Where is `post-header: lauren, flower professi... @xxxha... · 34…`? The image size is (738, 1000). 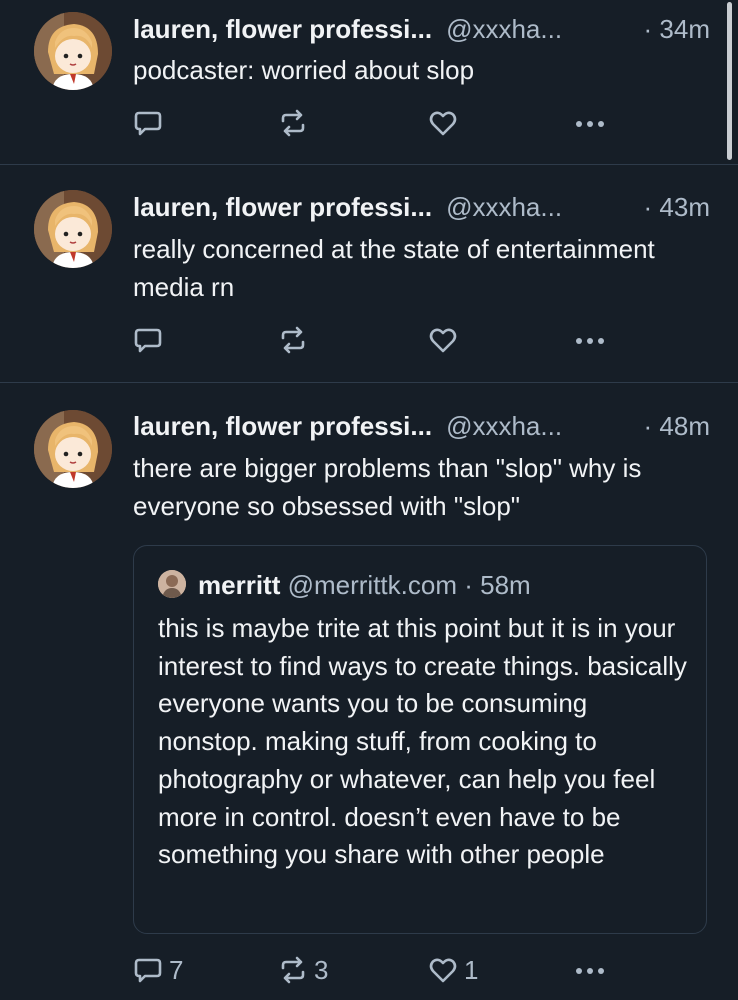
post-header: lauren, flower professi... @xxxha... · 34… is located at coordinates (421, 29).